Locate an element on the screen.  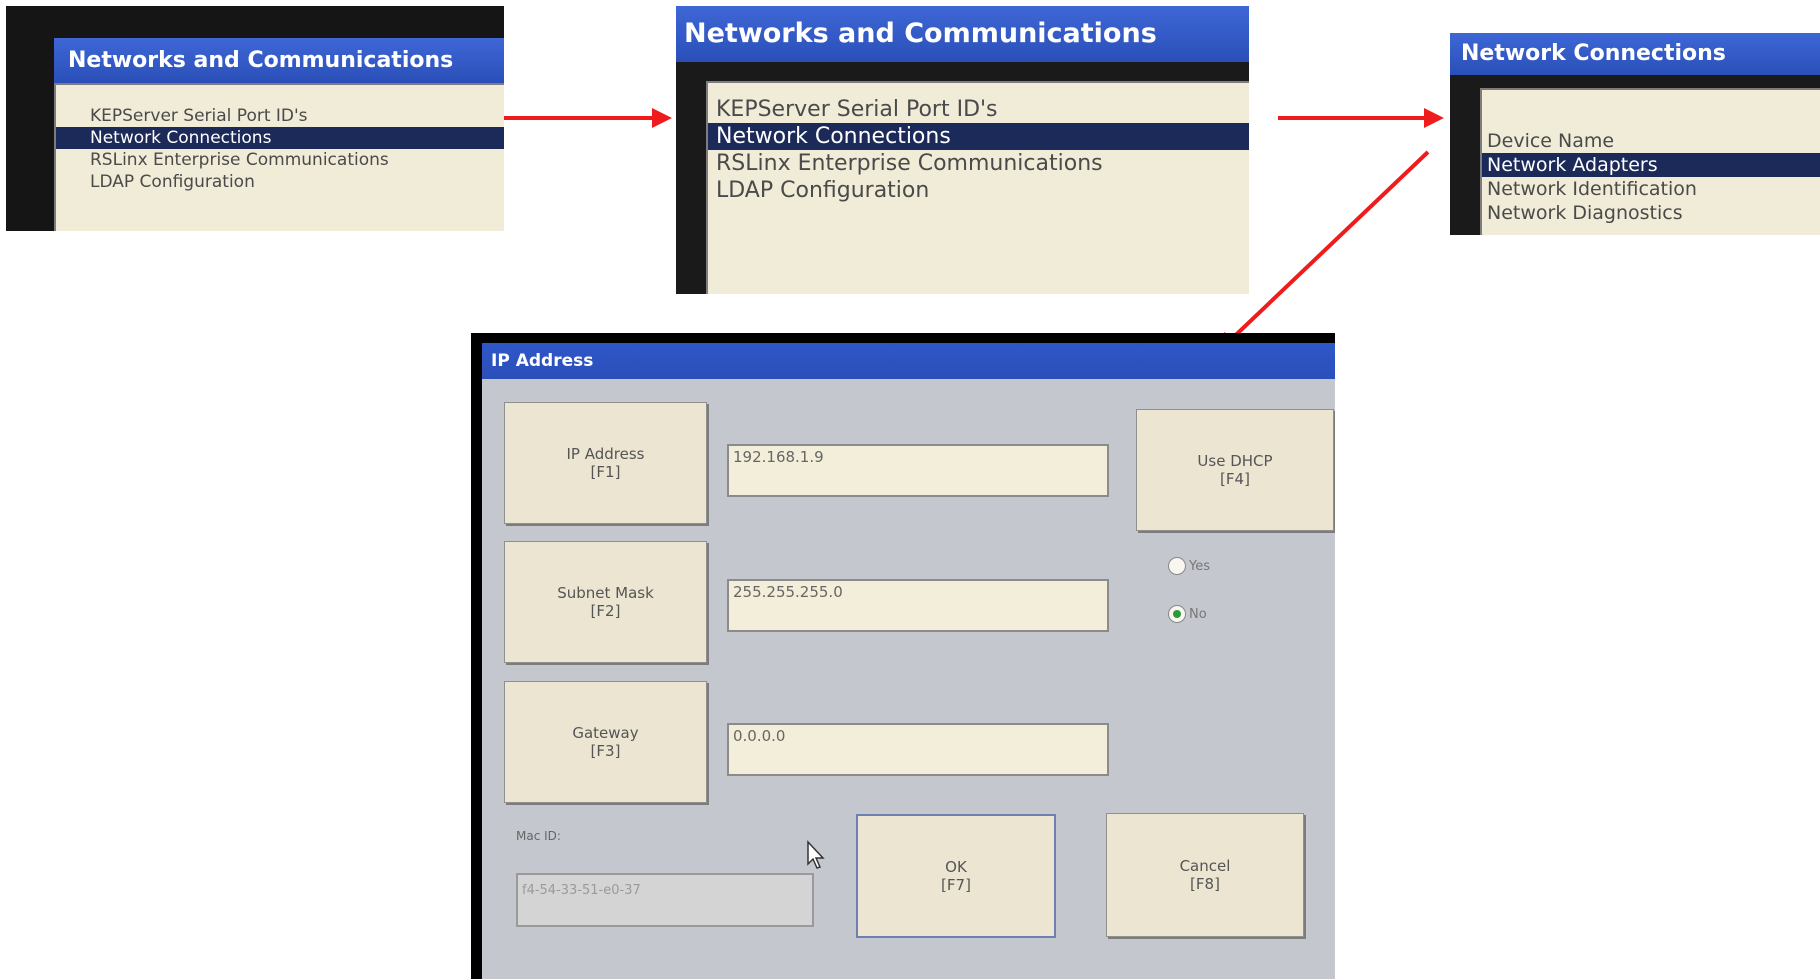
ip-address-button-key: [F1] is located at coordinates (605, 472).